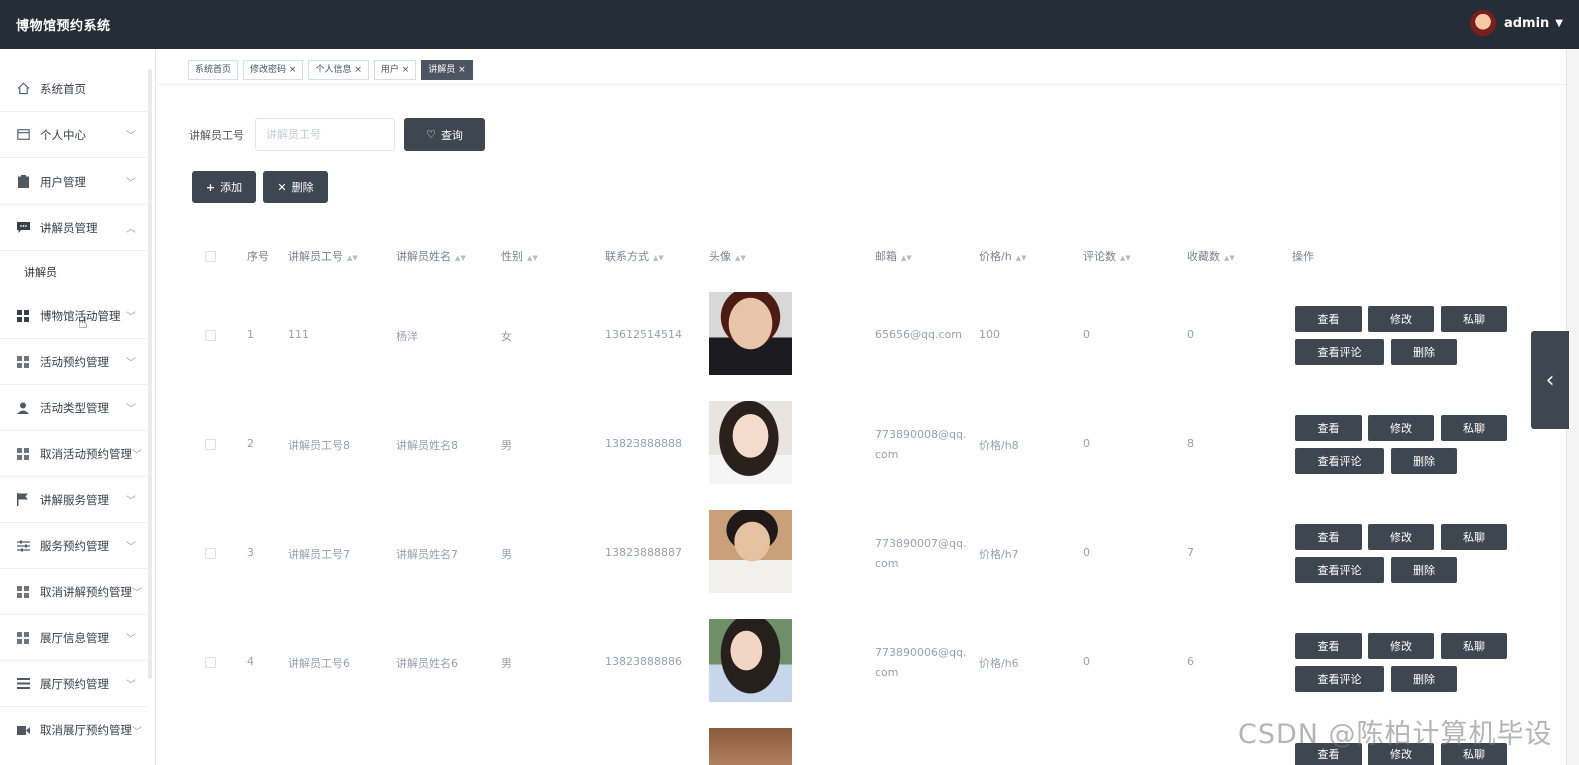  Describe the element at coordinates (1482, 23) in the screenshot. I see `avatar` at that location.